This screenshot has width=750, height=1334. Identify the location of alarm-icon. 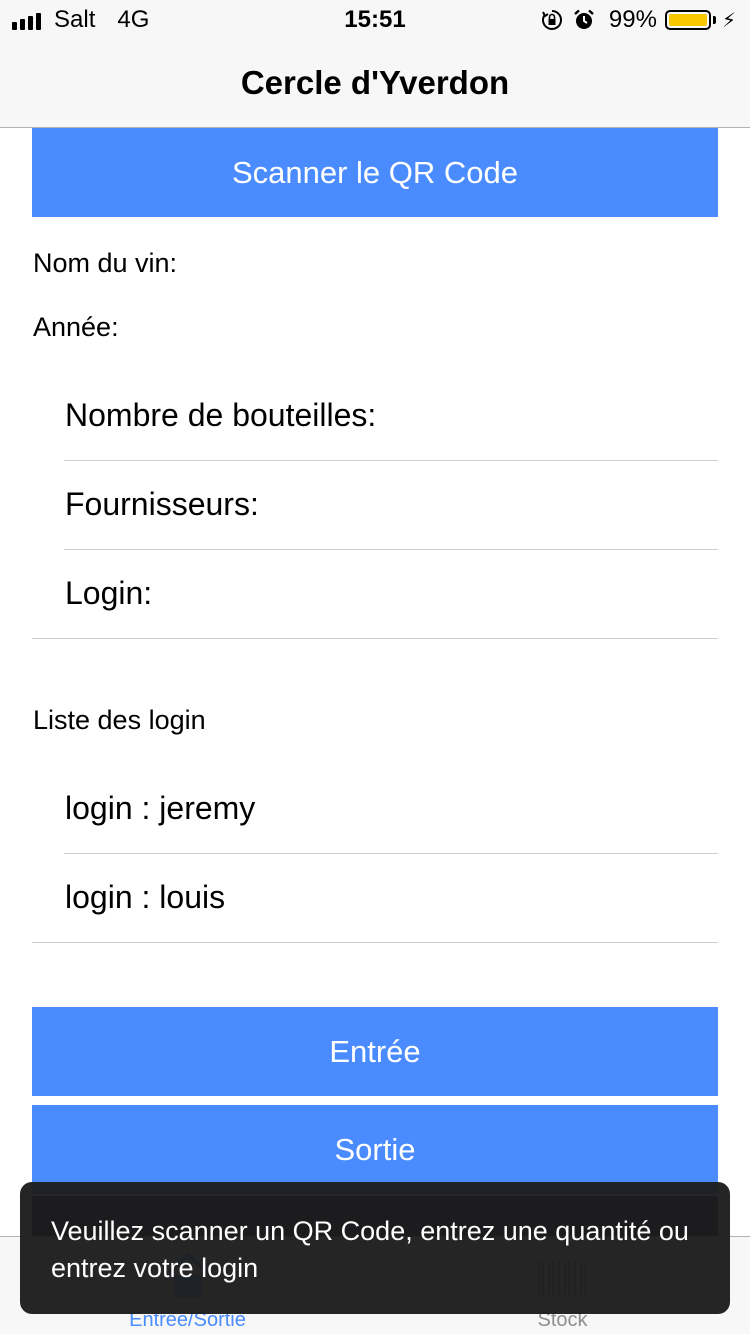
(584, 19).